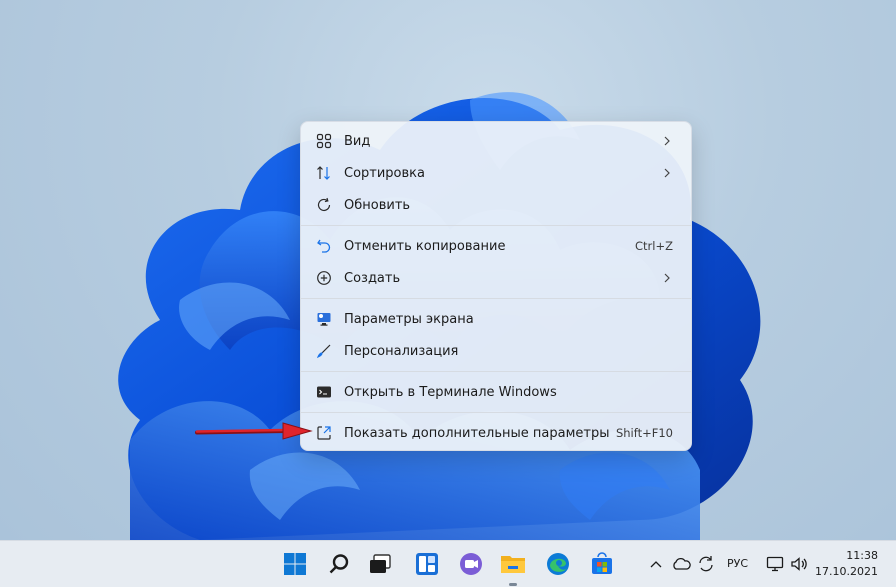 The width and height of the screenshot is (896, 587). What do you see at coordinates (513, 564) in the screenshot?
I see `file-explorer-icon` at bounding box center [513, 564].